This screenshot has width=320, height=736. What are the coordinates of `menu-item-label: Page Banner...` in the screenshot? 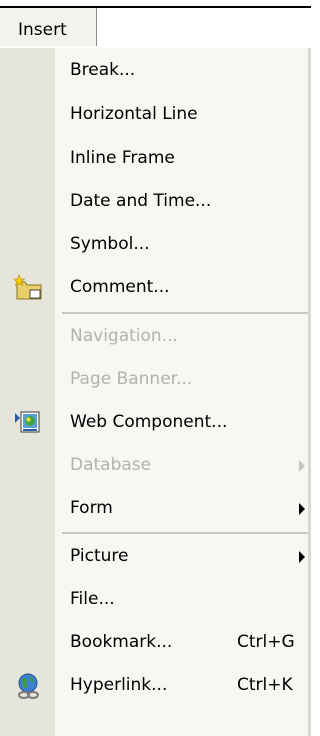 It's located at (131, 379).